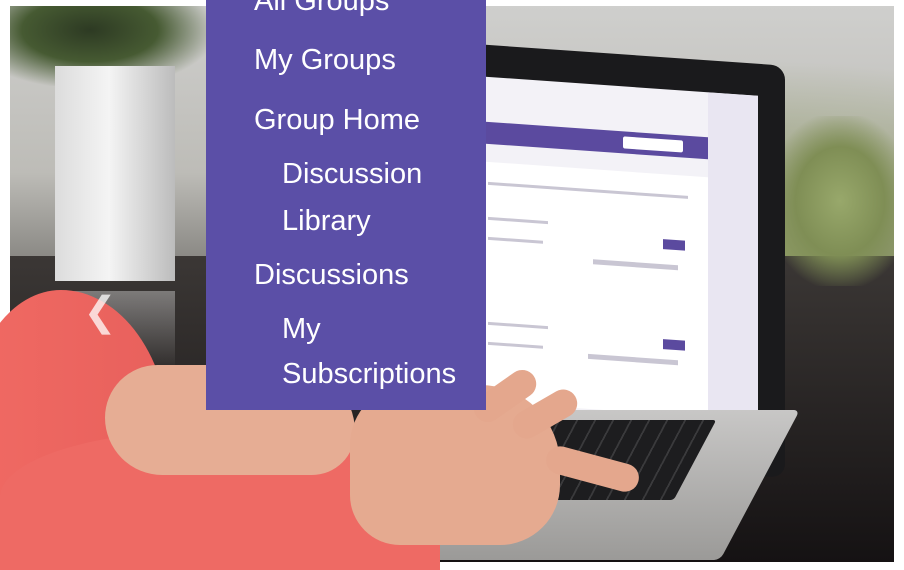 The height and width of the screenshot is (570, 904). I want to click on menu-item-discussion: Discussion, so click(384, 174).